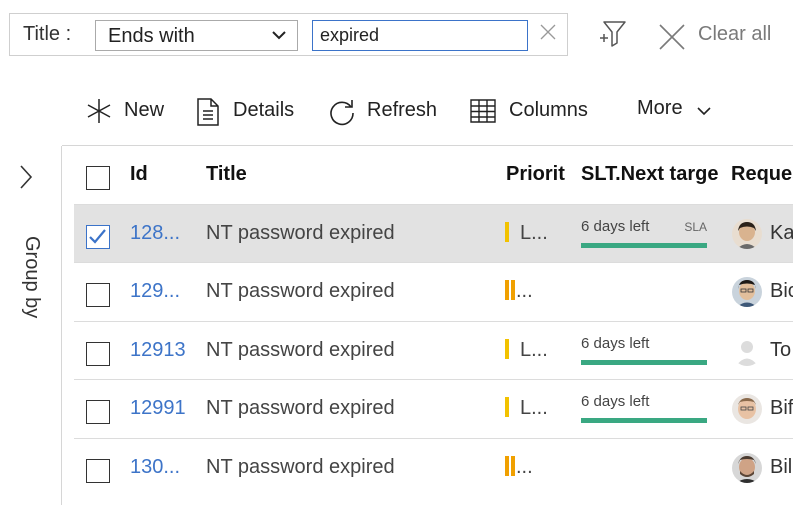 Image resolution: width=793 pixels, height=505 pixels. Describe the element at coordinates (433, 467) in the screenshot. I see `table-row: 130... NT password expired ... Bil` at that location.